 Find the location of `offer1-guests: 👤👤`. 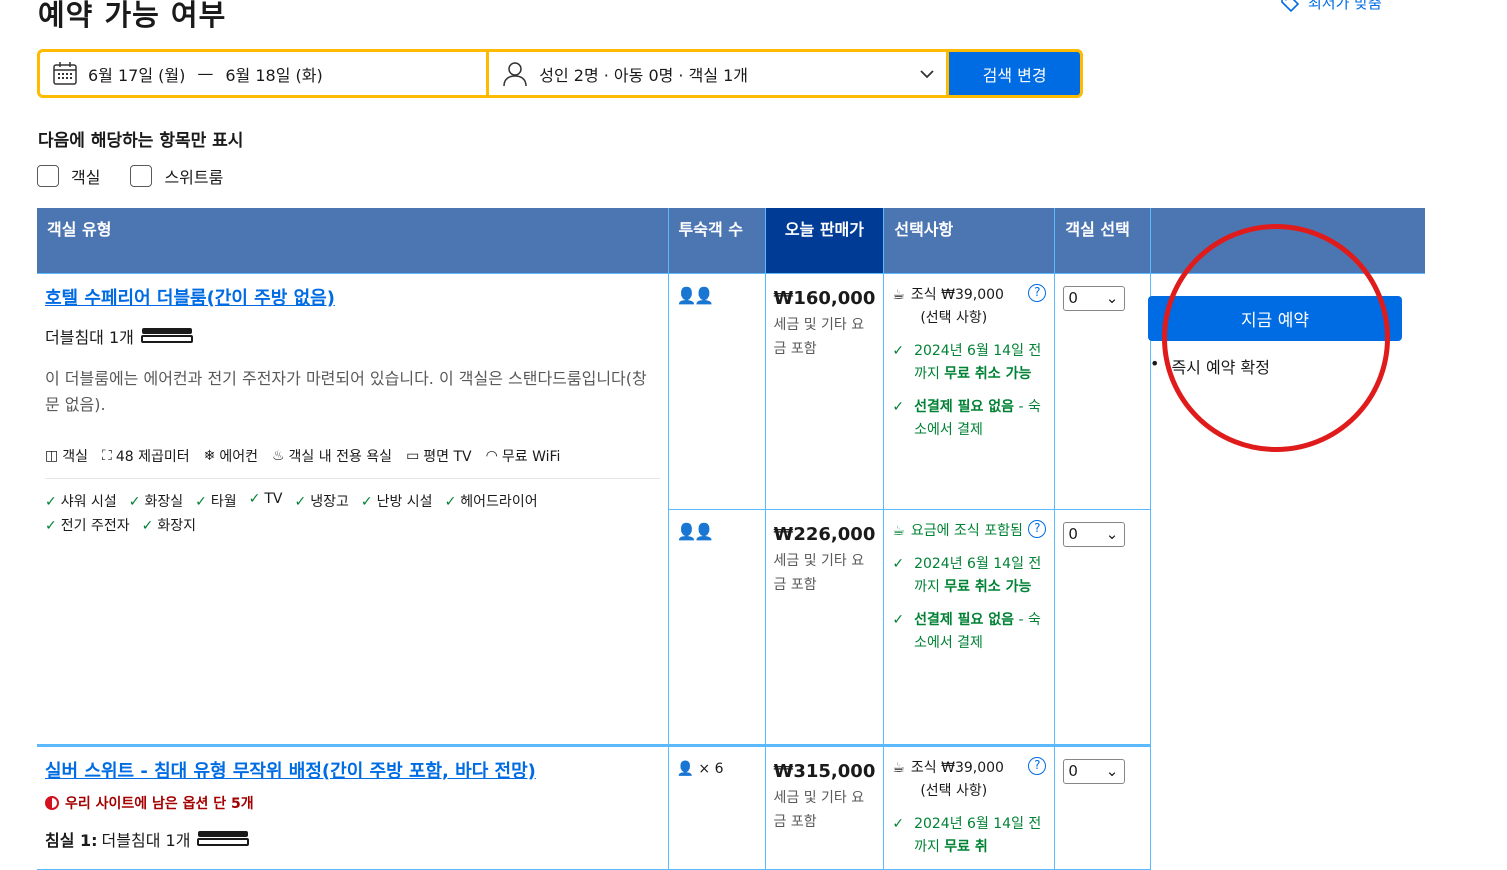

offer1-guests: 👤👤 is located at coordinates (717, 391).